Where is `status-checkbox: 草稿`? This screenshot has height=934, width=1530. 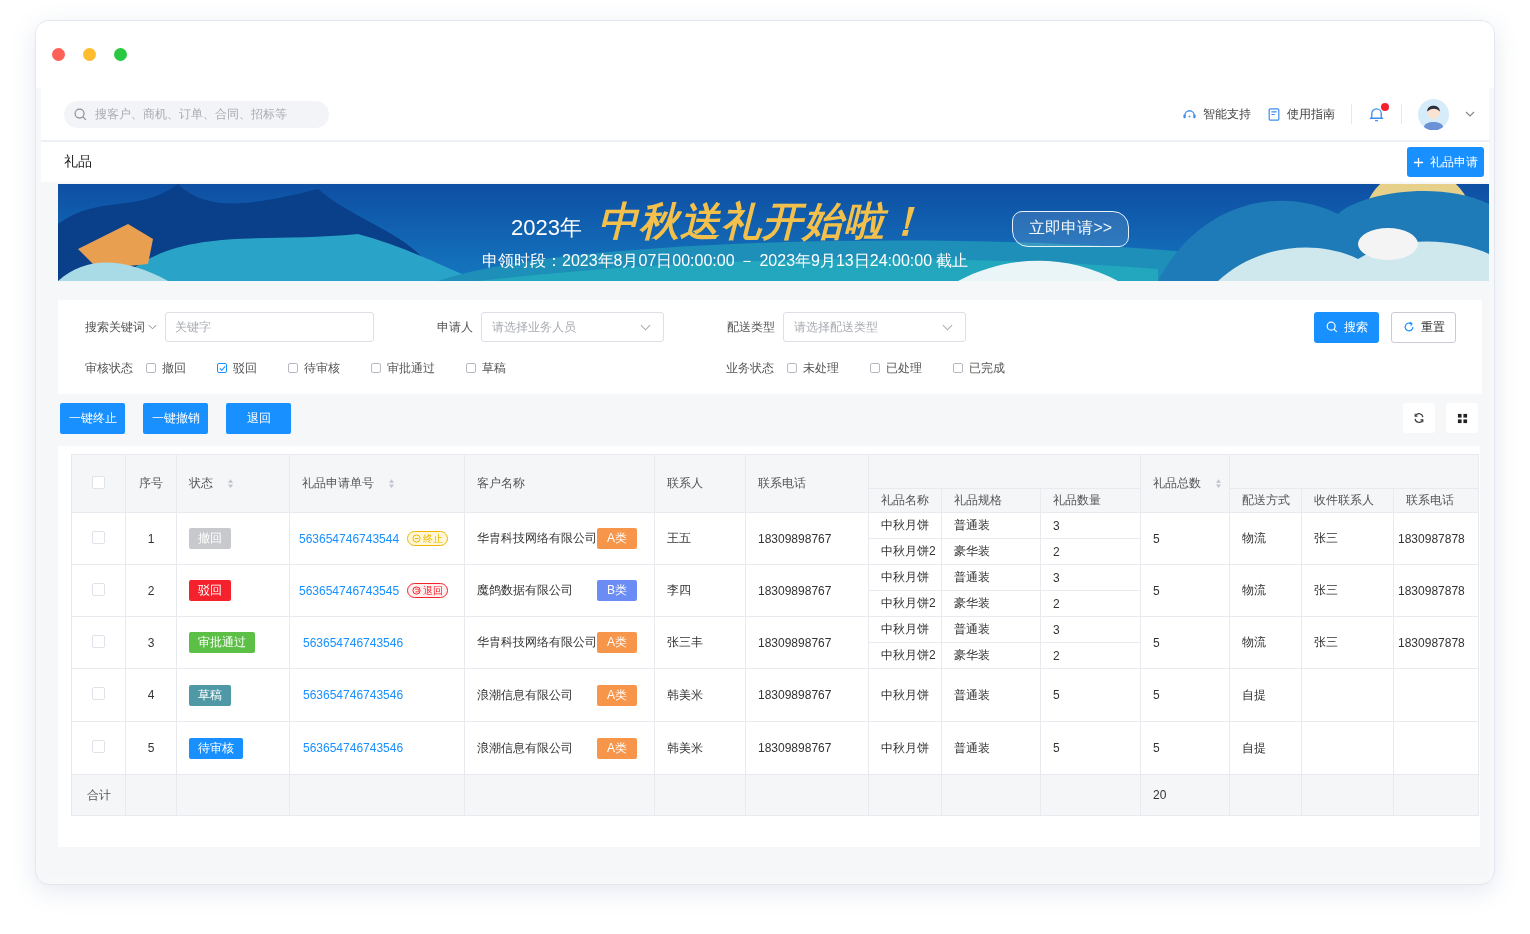 status-checkbox: 草稿 is located at coordinates (486, 368).